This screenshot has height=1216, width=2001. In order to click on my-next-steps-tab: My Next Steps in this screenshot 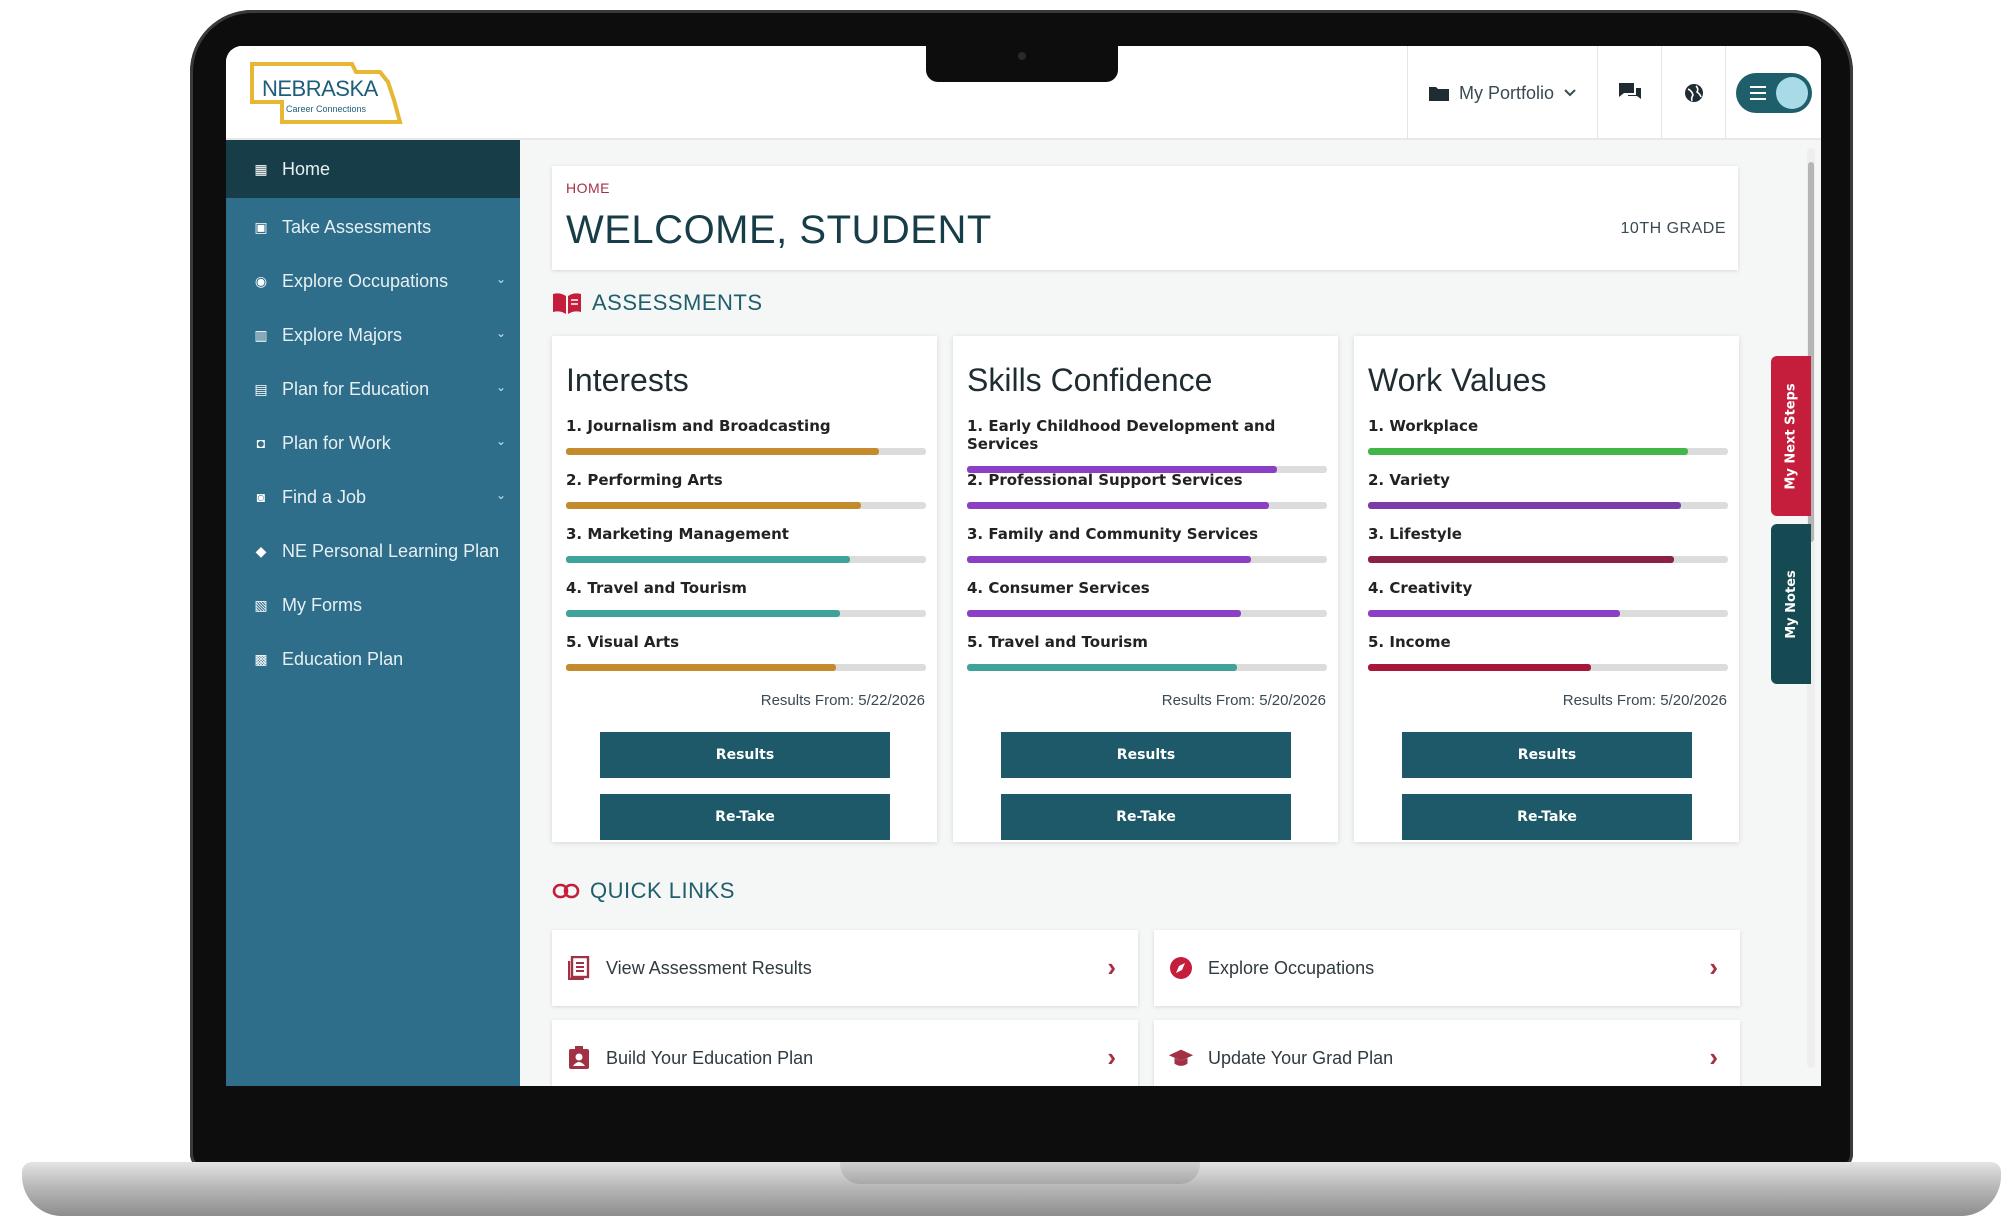, I will do `click(1791, 436)`.